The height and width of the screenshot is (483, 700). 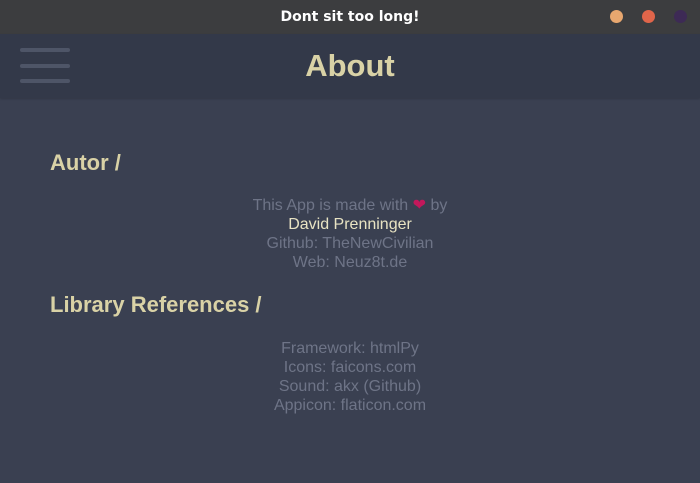 What do you see at coordinates (350, 348) in the screenshot?
I see `framework-reference: Framework: htmlPy` at bounding box center [350, 348].